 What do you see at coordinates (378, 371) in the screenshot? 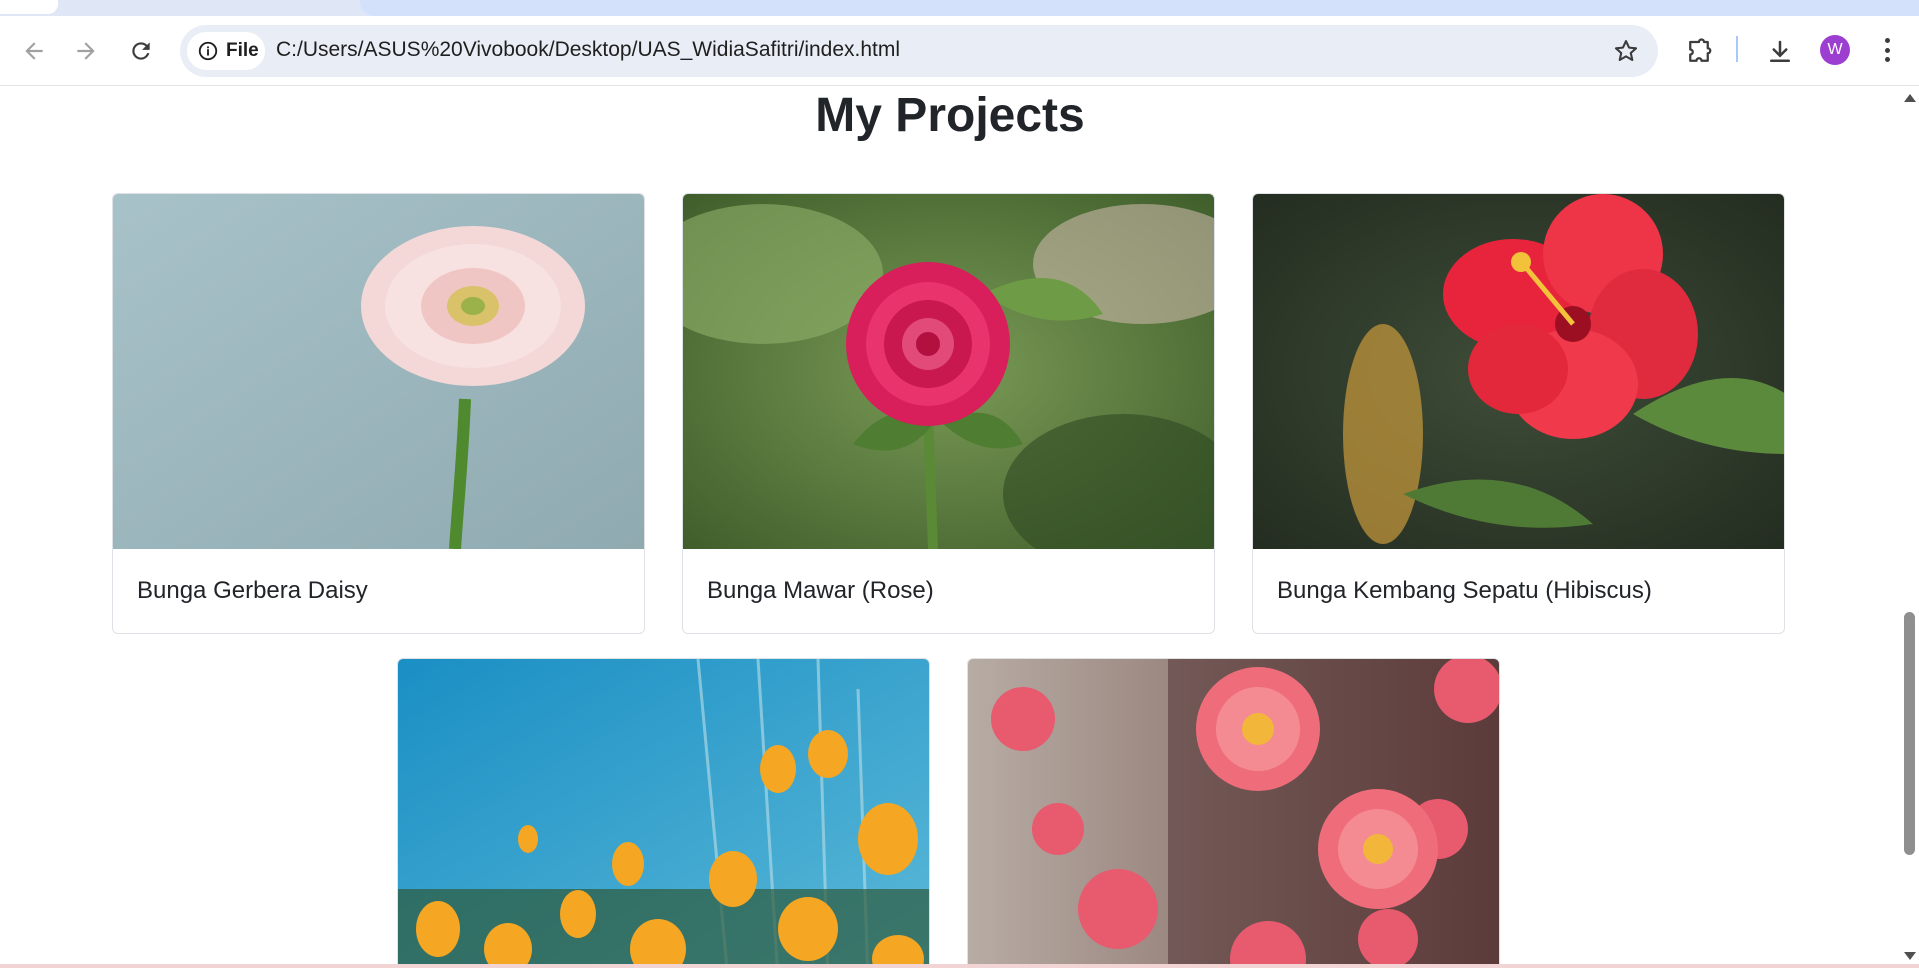
I see `card-image-gerbera` at bounding box center [378, 371].